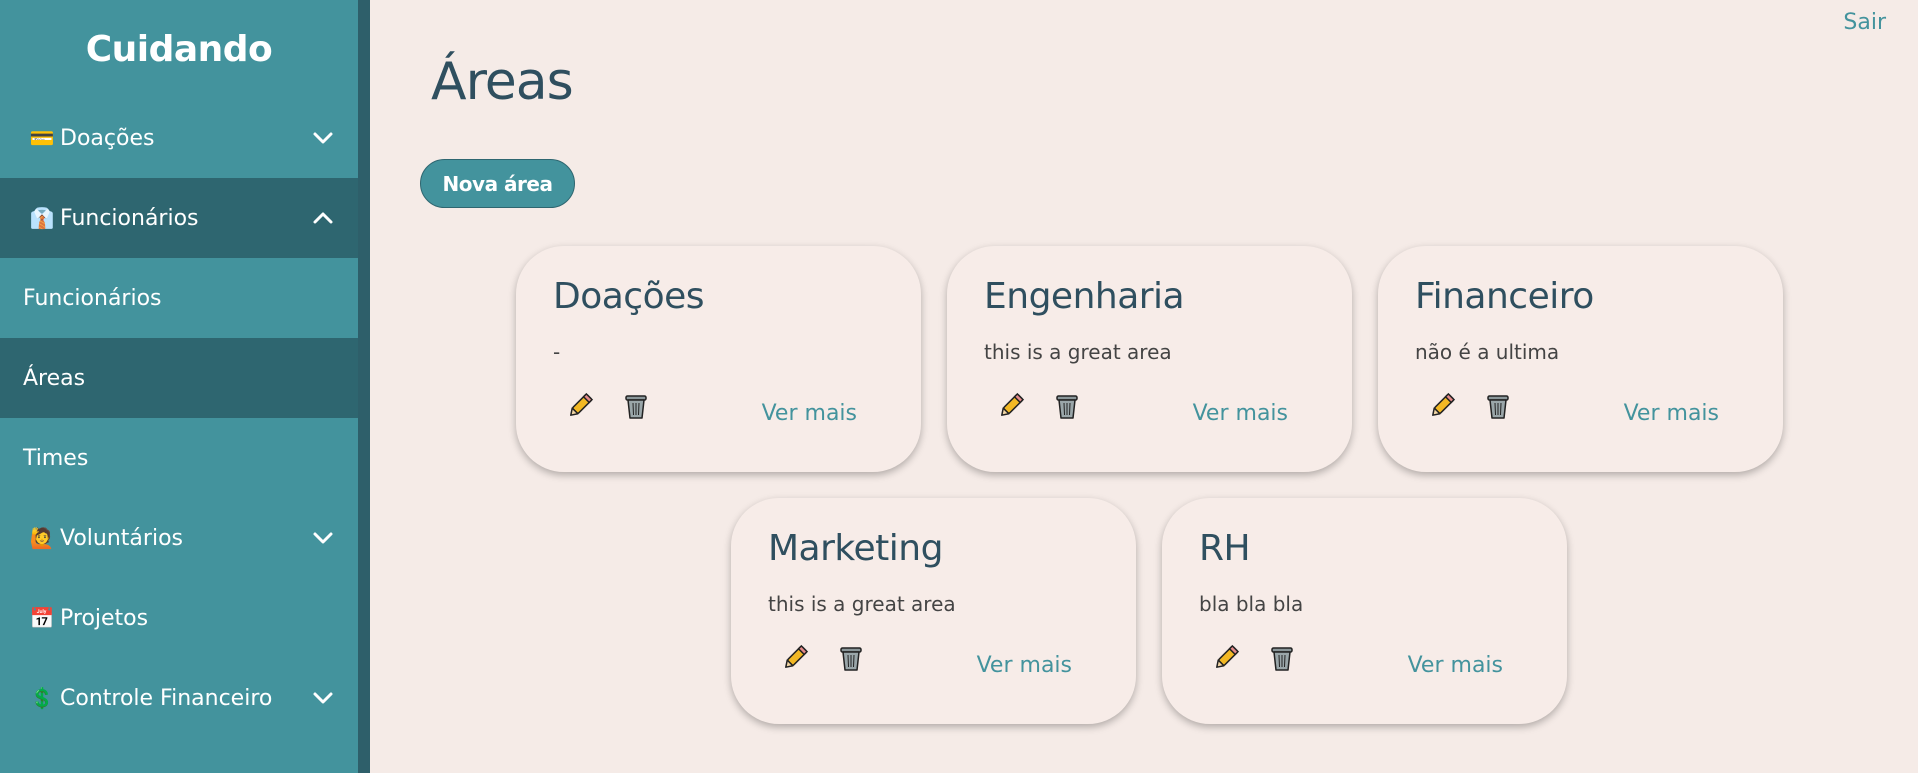 The width and height of the screenshot is (1918, 773). What do you see at coordinates (42, 618) in the screenshot?
I see `calendar-icon: 📅` at bounding box center [42, 618].